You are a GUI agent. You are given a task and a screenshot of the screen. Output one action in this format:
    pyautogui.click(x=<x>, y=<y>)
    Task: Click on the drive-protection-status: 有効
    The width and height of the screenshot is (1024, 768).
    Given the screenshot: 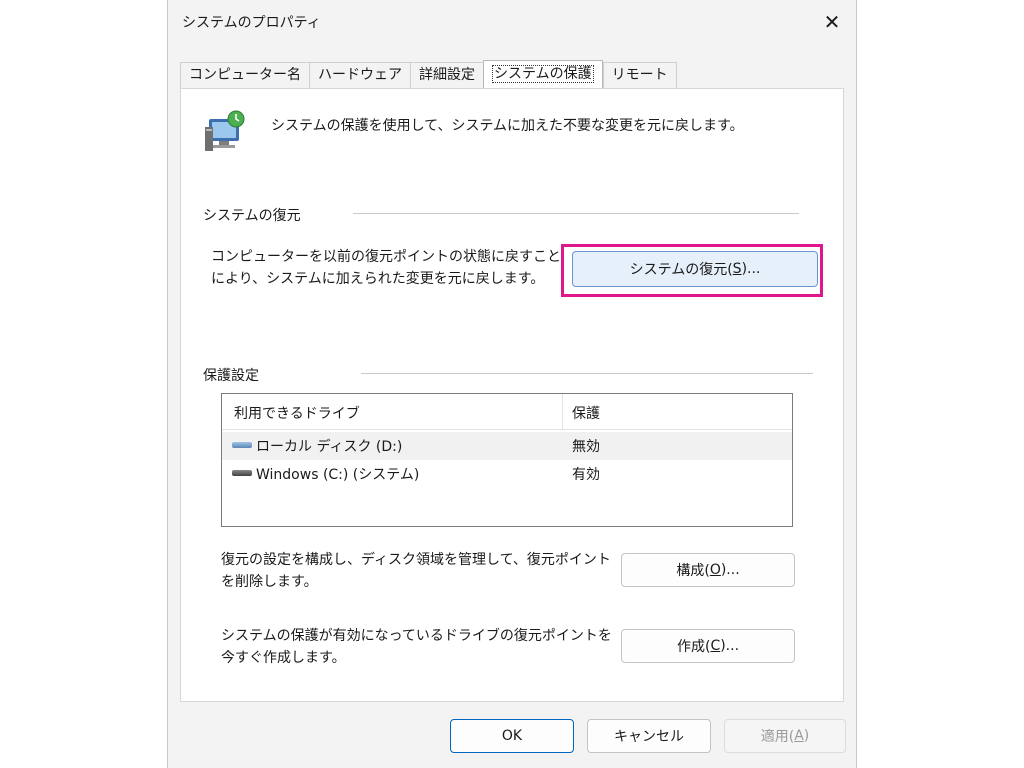 What is the action you would take?
    pyautogui.click(x=586, y=475)
    